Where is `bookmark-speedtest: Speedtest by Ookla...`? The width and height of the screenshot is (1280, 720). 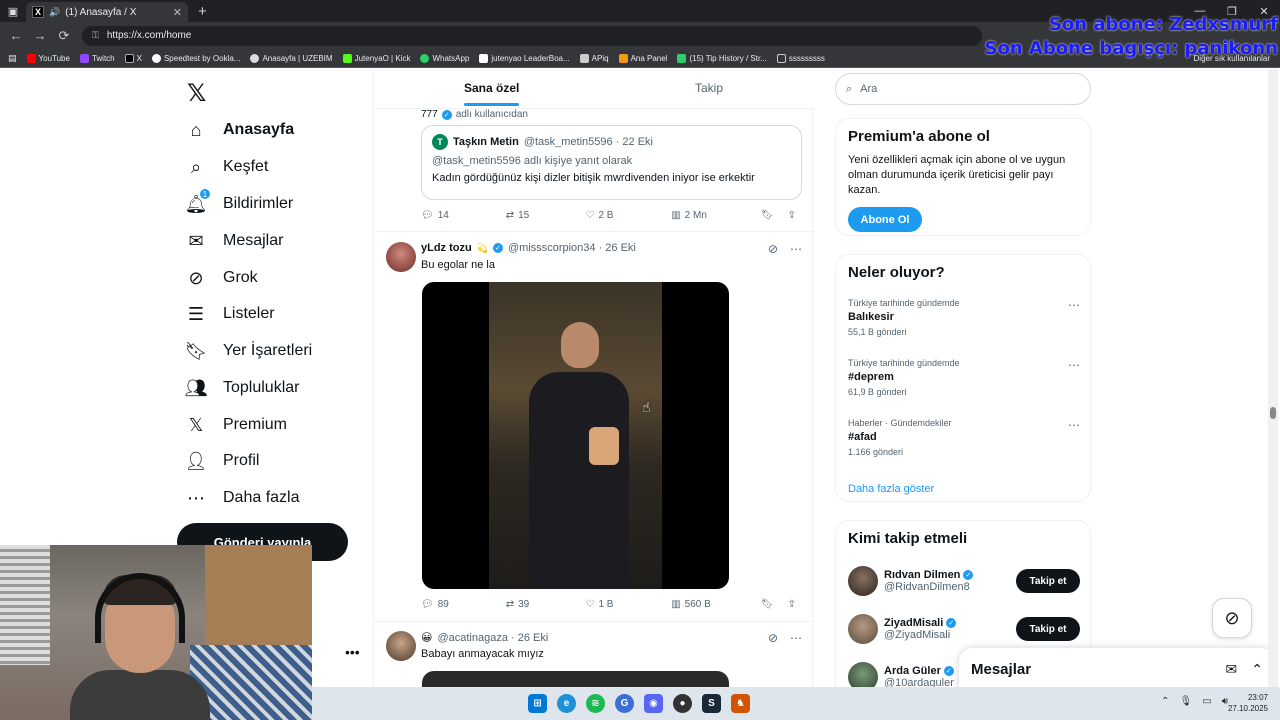 bookmark-speedtest: Speedtest by Ookla... is located at coordinates (195, 58).